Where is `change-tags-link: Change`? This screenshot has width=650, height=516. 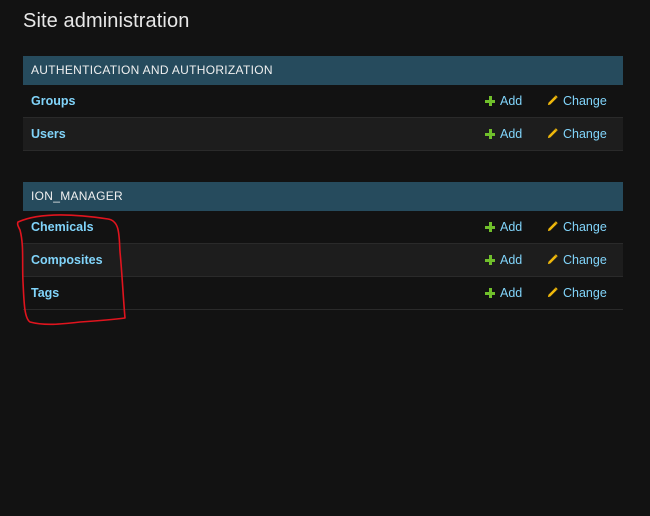 change-tags-link: Change is located at coordinates (577, 293).